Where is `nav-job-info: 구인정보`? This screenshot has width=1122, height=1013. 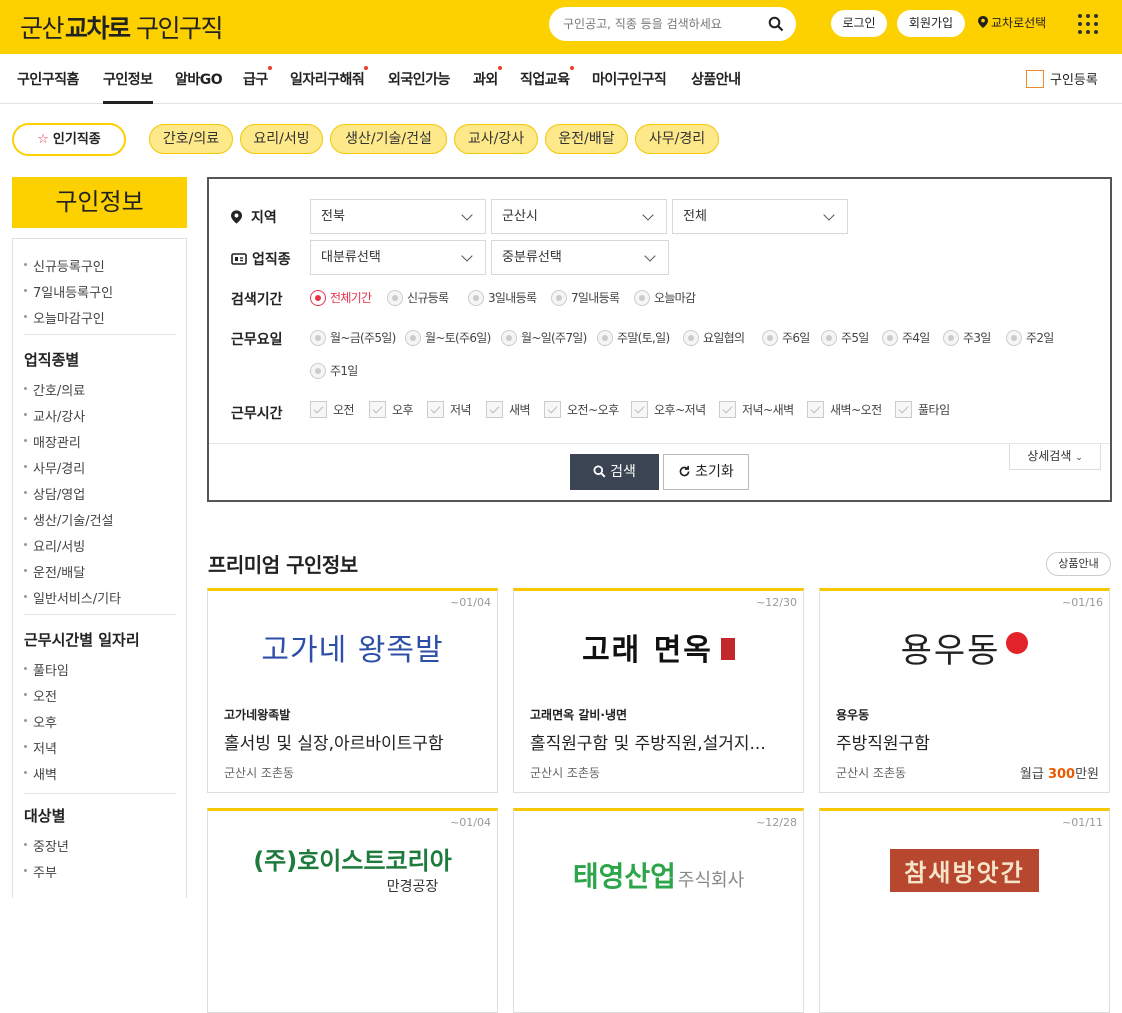 nav-job-info: 구인정보 is located at coordinates (128, 86).